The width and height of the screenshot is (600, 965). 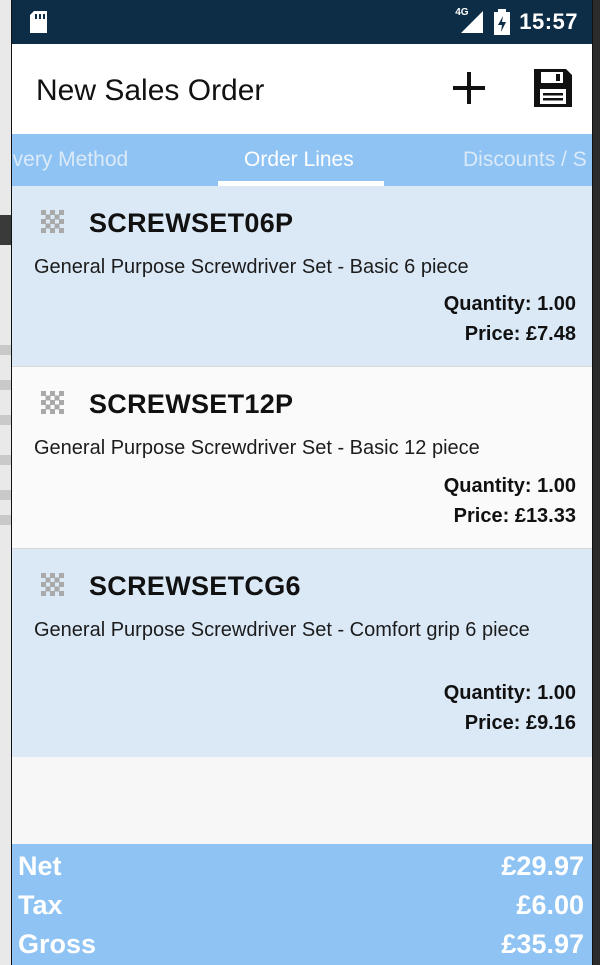 What do you see at coordinates (70, 160) in the screenshot?
I see `tab-delivery-method: ivery Method` at bounding box center [70, 160].